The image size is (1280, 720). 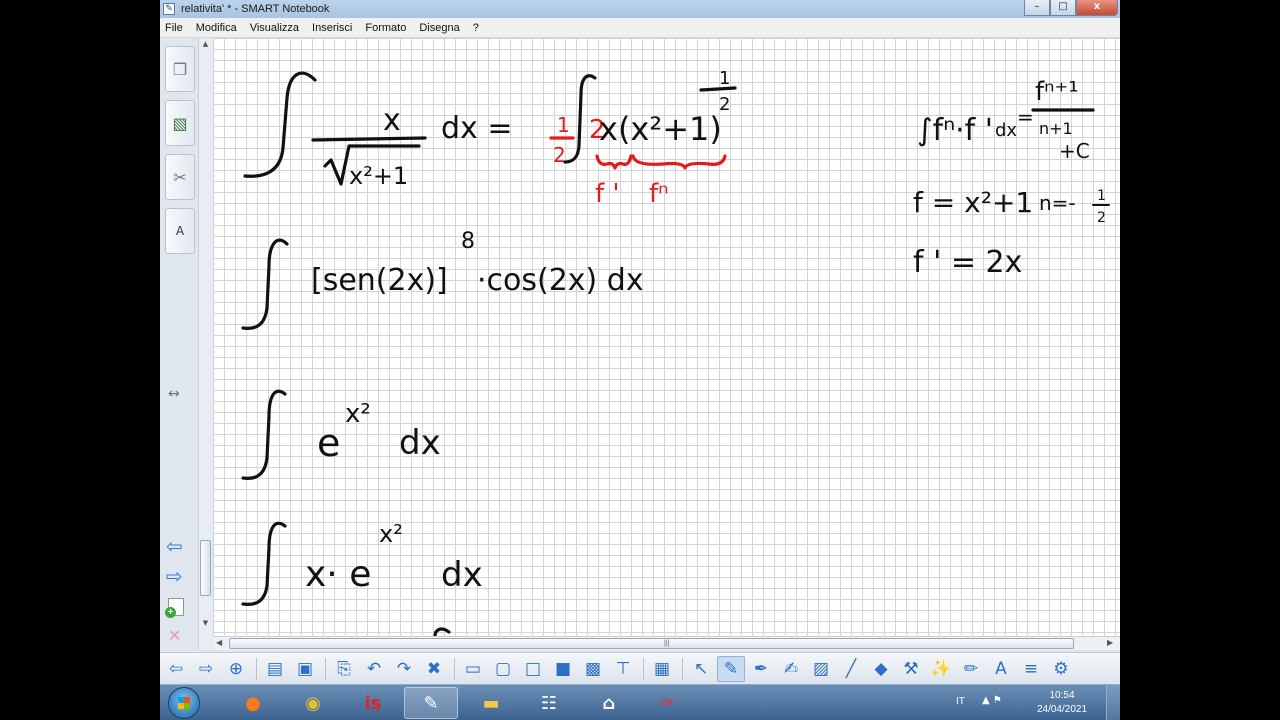 I want to click on properties-tab: A, so click(x=180, y=231).